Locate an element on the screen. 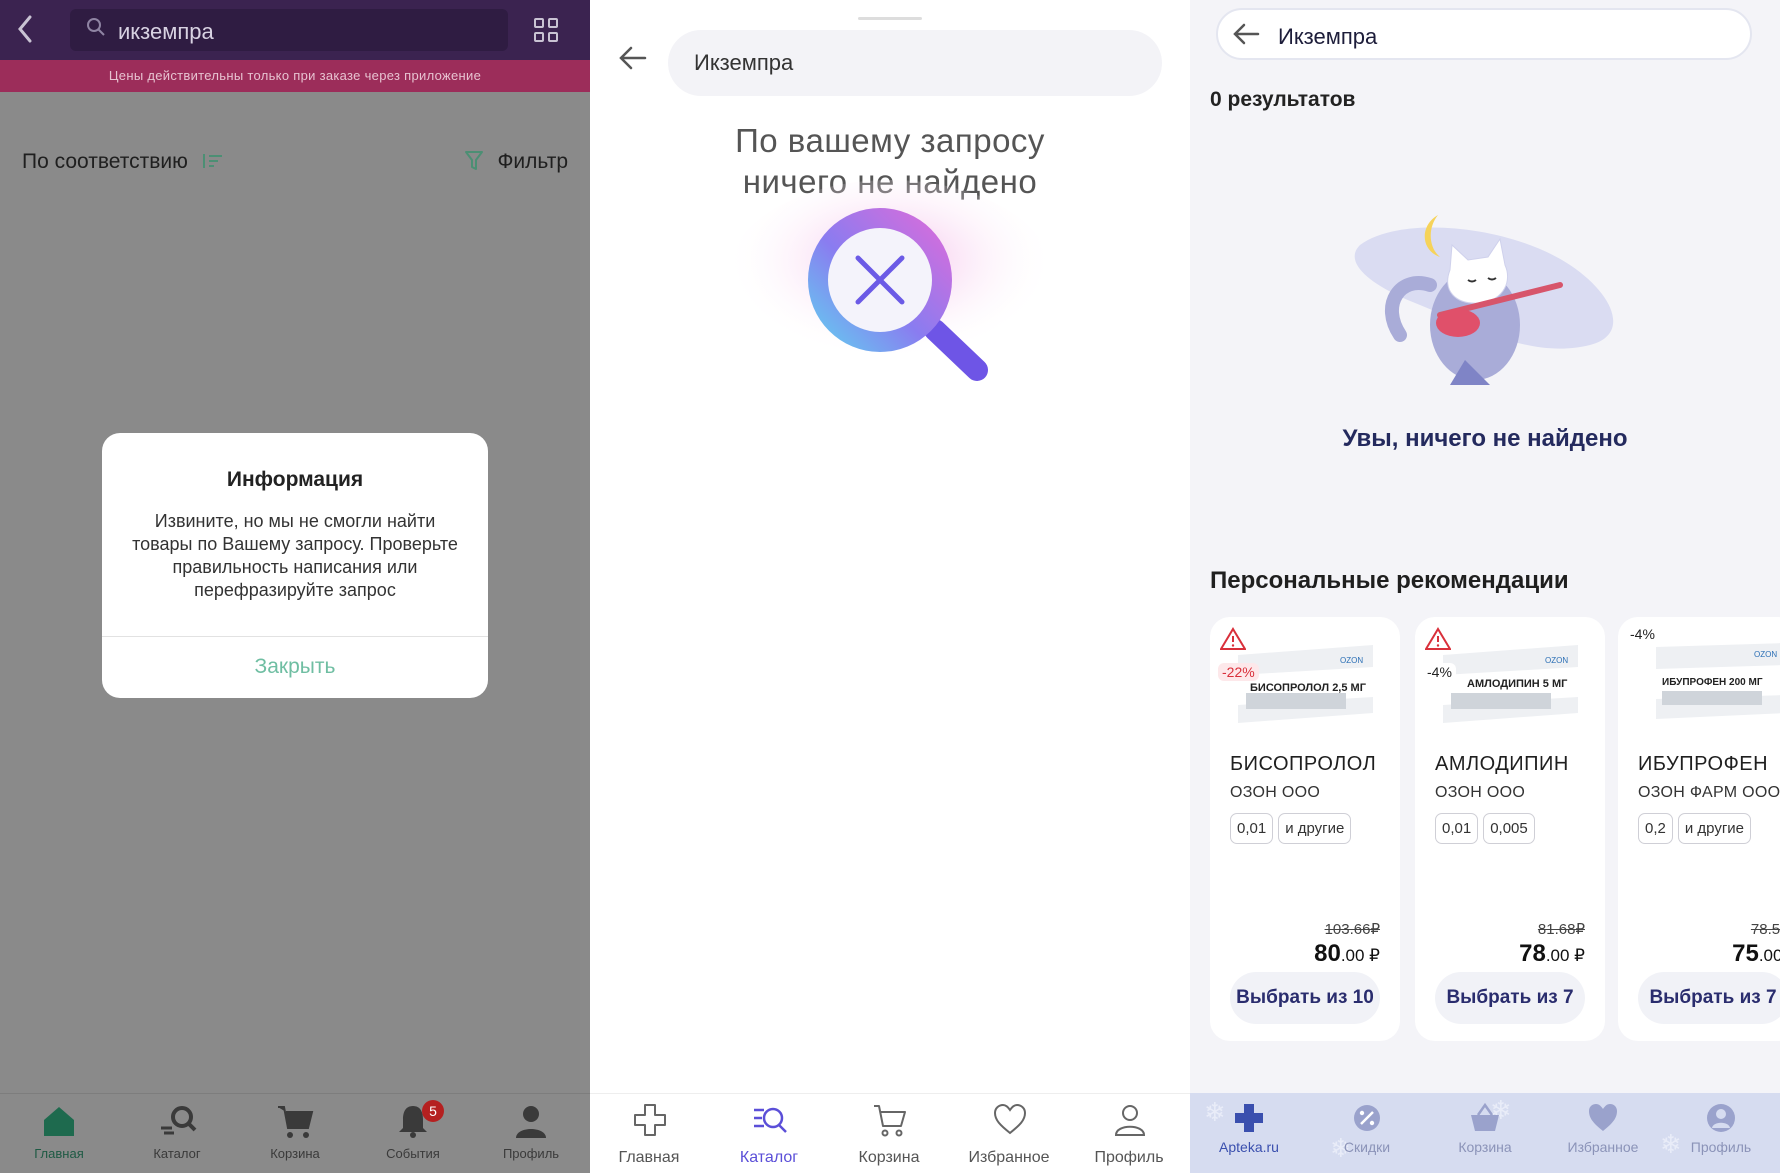 The height and width of the screenshot is (1173, 1780). recommendations-title: Персональные рекомендации is located at coordinates (1389, 580).